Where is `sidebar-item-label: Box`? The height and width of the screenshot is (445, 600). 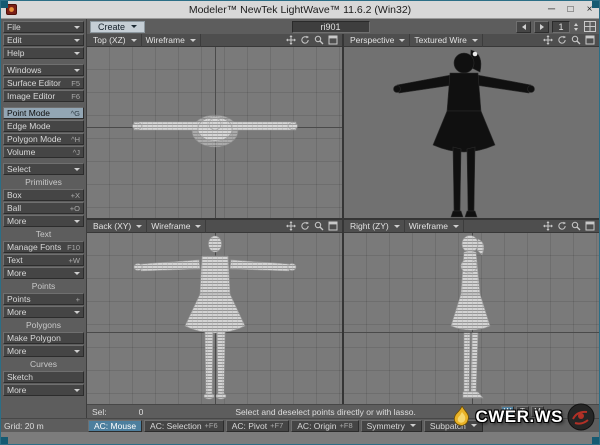
sidebar-item-label: Box is located at coordinates (14, 195).